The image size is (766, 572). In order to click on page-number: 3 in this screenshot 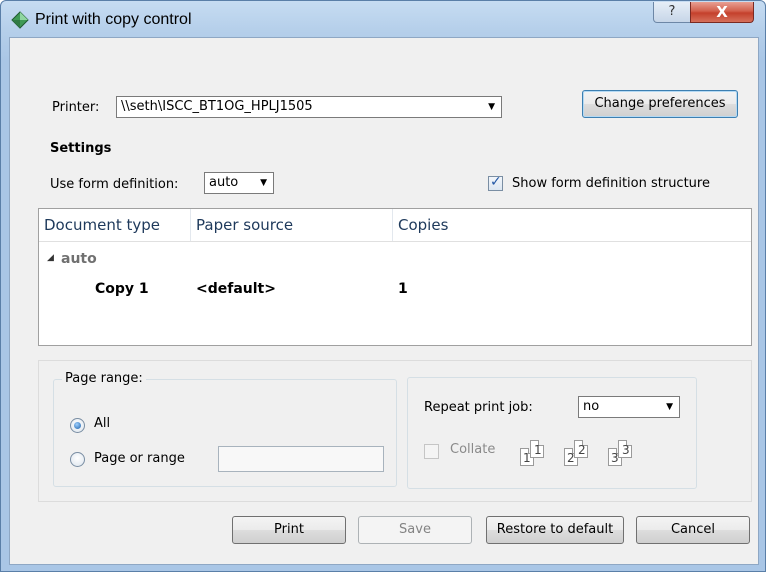, I will do `click(626, 450)`.